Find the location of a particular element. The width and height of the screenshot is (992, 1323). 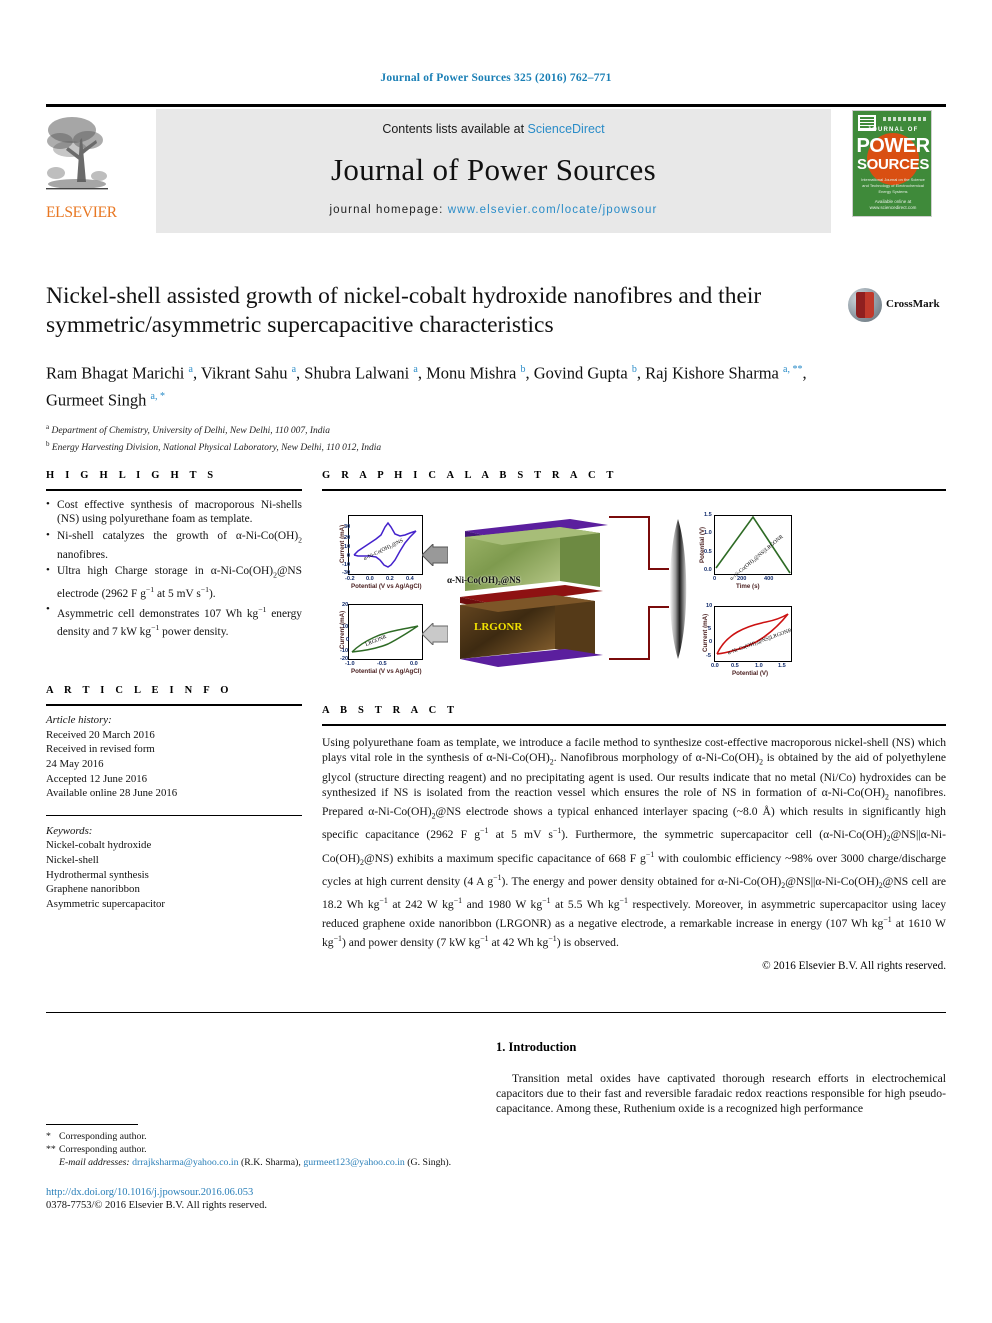

xtick: 0 is located at coordinates (715, 579).